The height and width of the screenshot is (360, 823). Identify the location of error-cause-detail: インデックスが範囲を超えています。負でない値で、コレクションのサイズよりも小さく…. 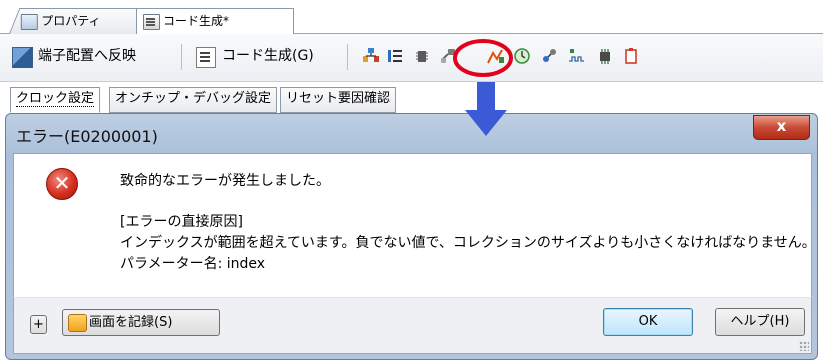
(468, 243).